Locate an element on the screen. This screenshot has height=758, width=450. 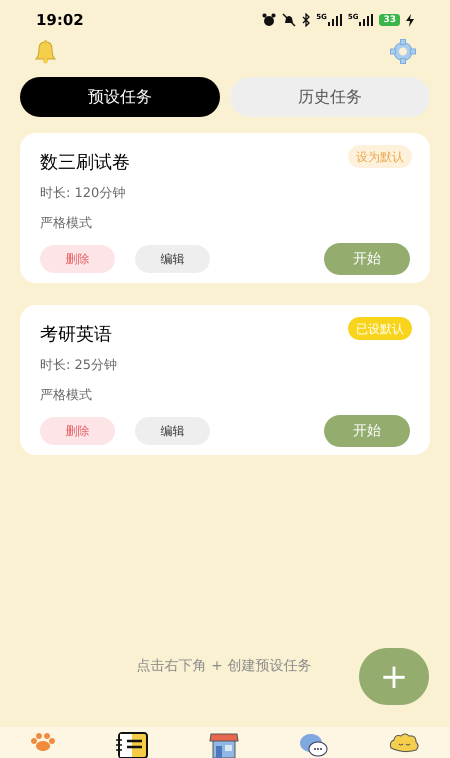
default-button: 设为默认 is located at coordinates (380, 156).